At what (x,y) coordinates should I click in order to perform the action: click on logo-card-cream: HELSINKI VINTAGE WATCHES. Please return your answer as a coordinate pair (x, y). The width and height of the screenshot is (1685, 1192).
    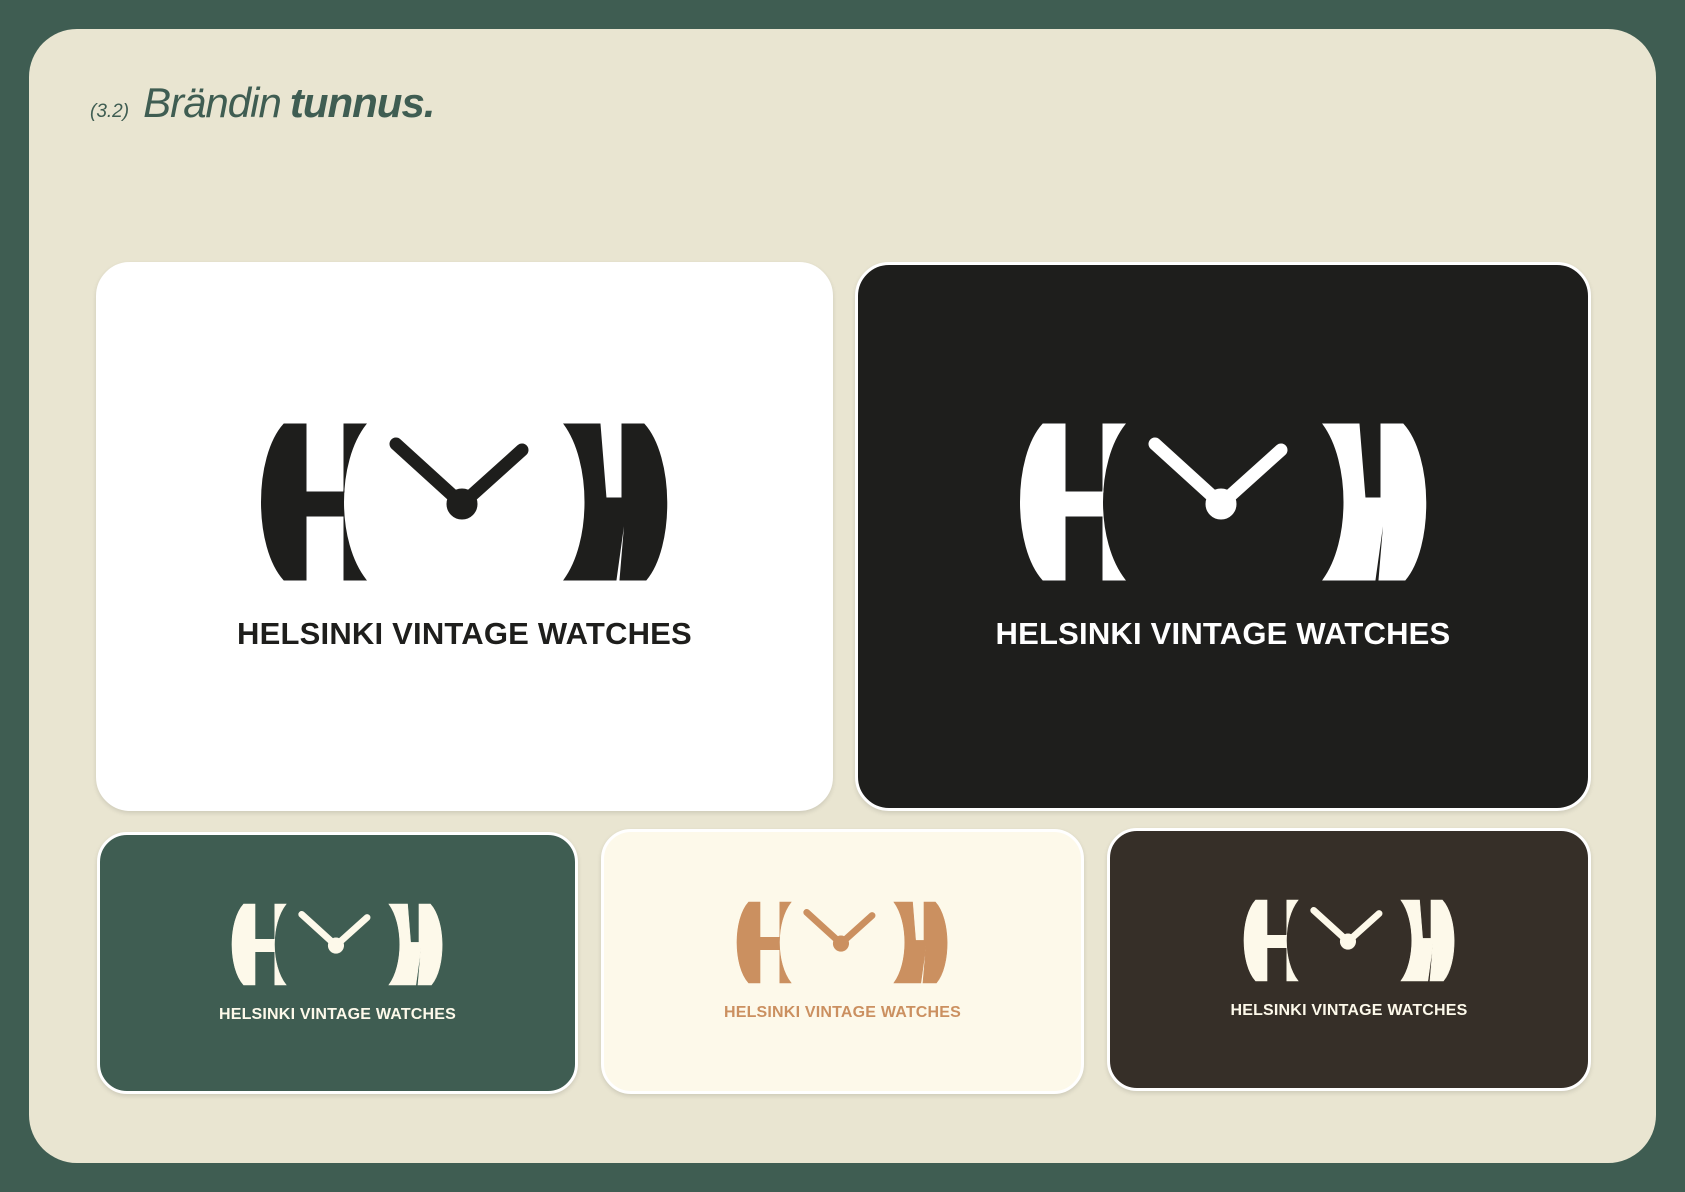
    Looking at the image, I should click on (842, 961).